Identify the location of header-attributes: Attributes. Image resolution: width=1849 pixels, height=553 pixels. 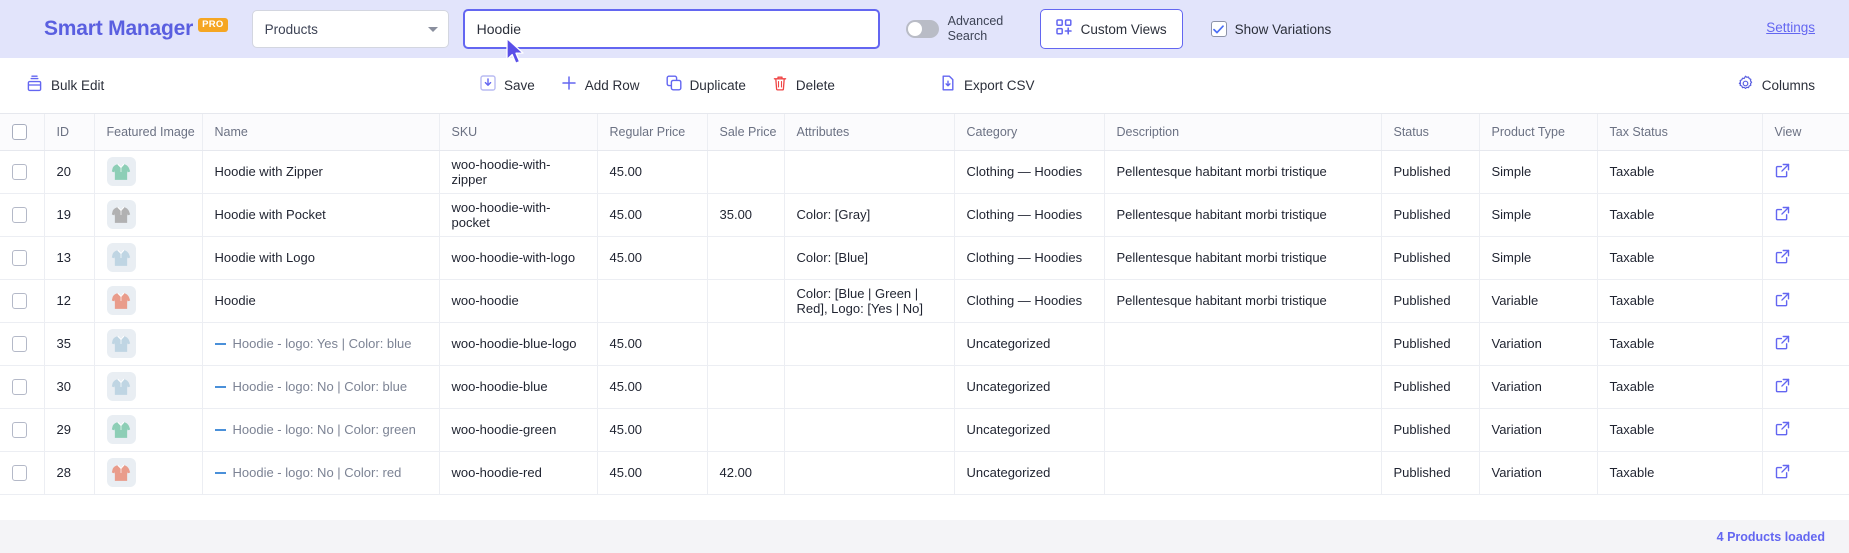
(869, 132).